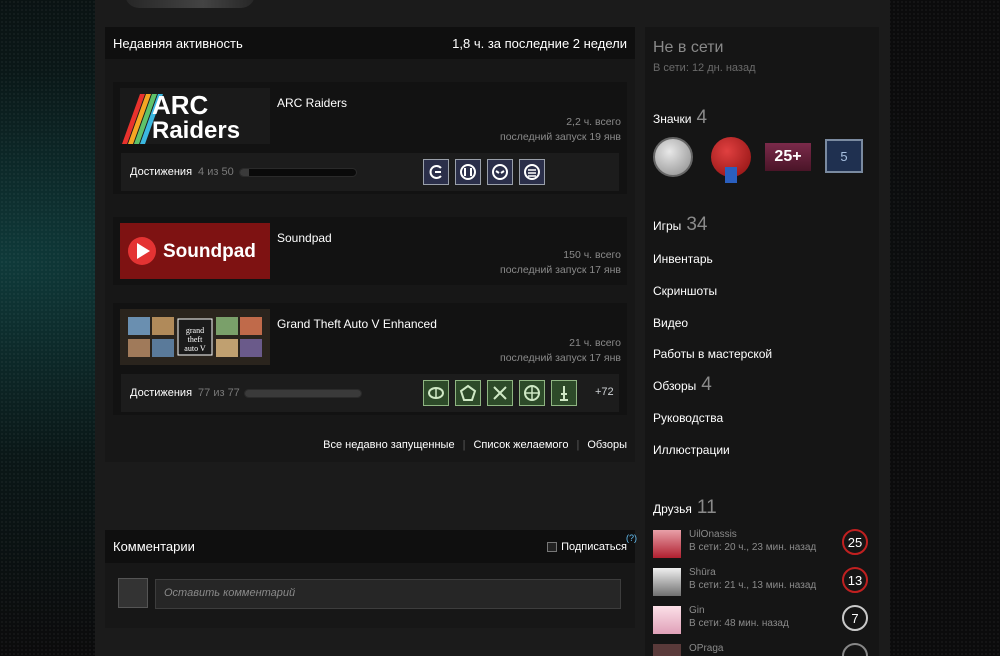 This screenshot has height=656, width=1000. What do you see at coordinates (607, 445) in the screenshot?
I see `link-reviews: Обзоры` at bounding box center [607, 445].